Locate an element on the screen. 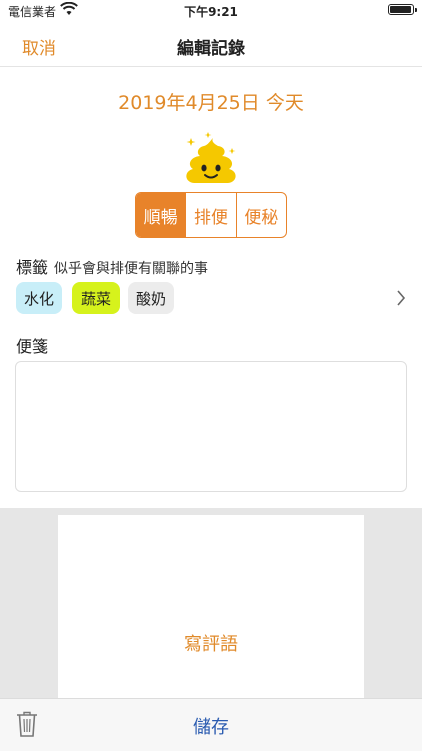  bowel-status-segmented-control: 順暢 排便 便秘 is located at coordinates (211, 215).